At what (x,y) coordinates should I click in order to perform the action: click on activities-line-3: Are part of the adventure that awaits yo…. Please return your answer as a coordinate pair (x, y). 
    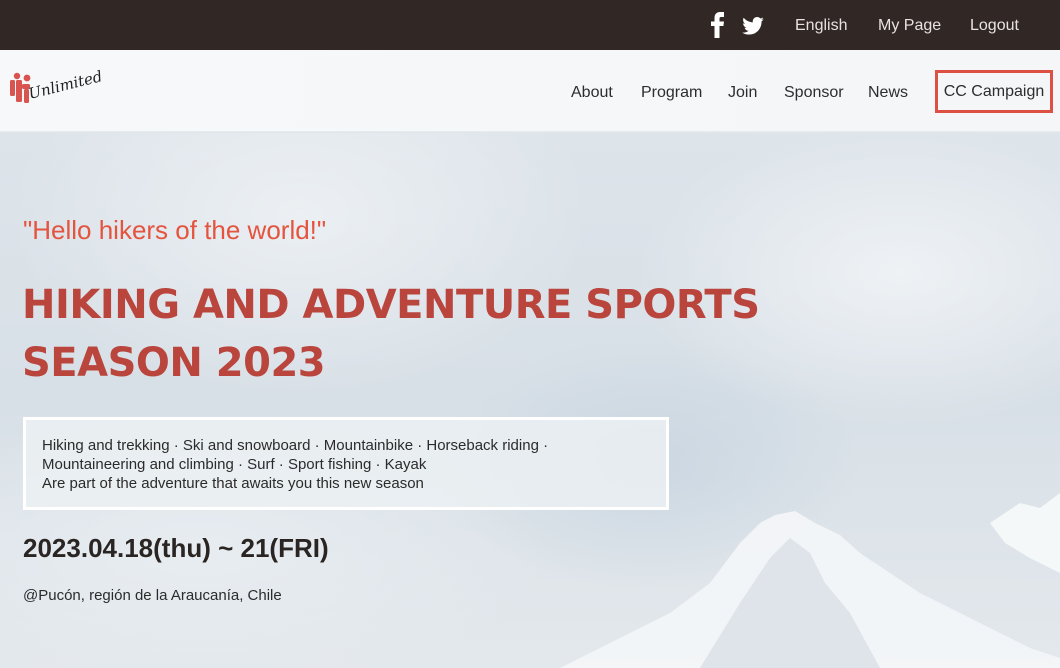
    Looking at the image, I should click on (233, 483).